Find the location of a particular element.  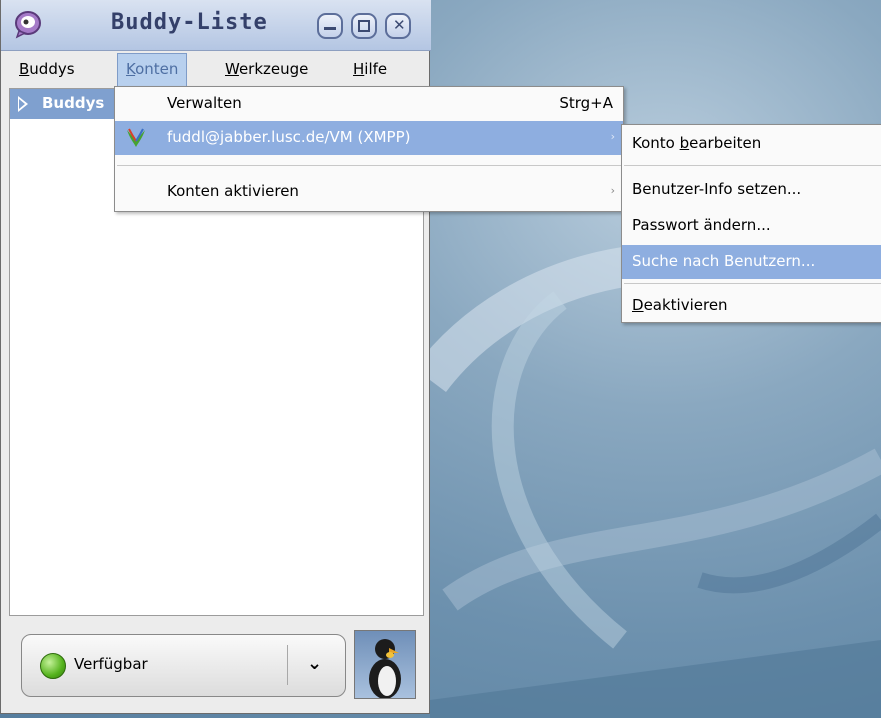

window-title: Buddy-Liste is located at coordinates (189, 22).